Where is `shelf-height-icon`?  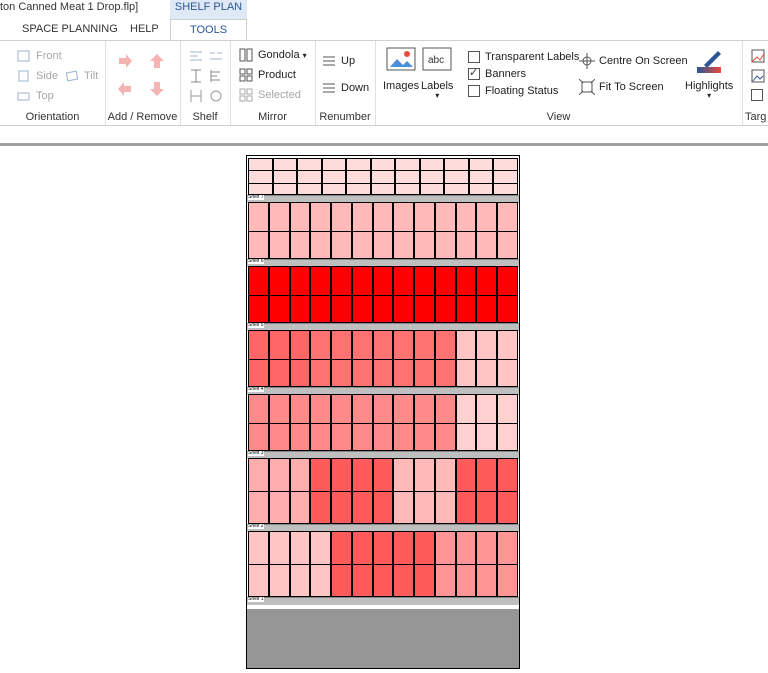 shelf-height-icon is located at coordinates (196, 76).